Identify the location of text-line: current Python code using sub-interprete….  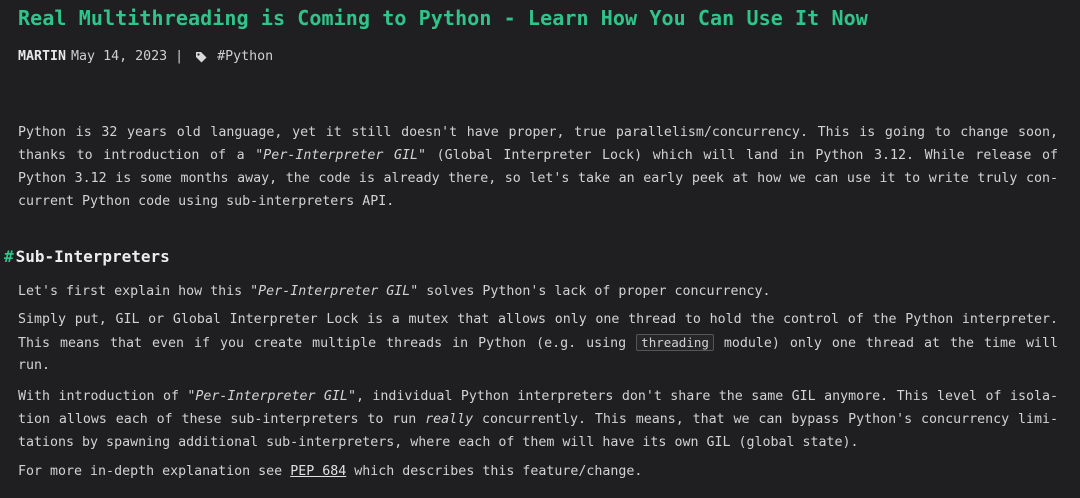
(538, 201).